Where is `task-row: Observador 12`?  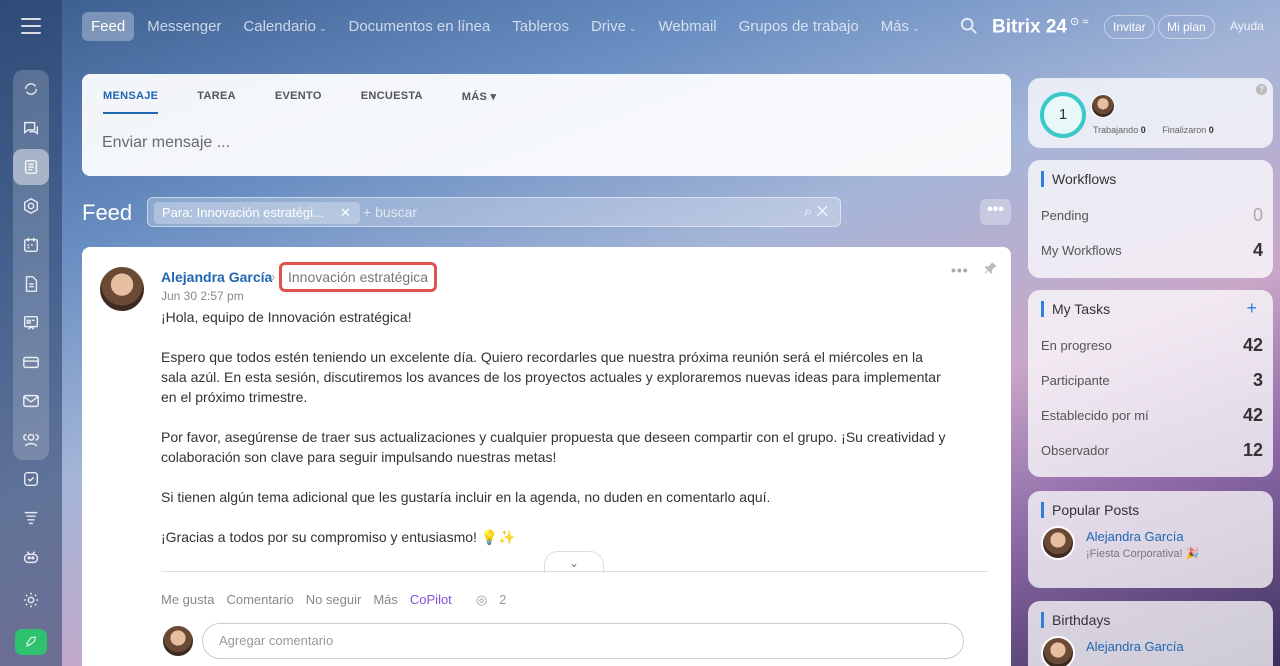
task-row: Observador 12 is located at coordinates (1152, 450).